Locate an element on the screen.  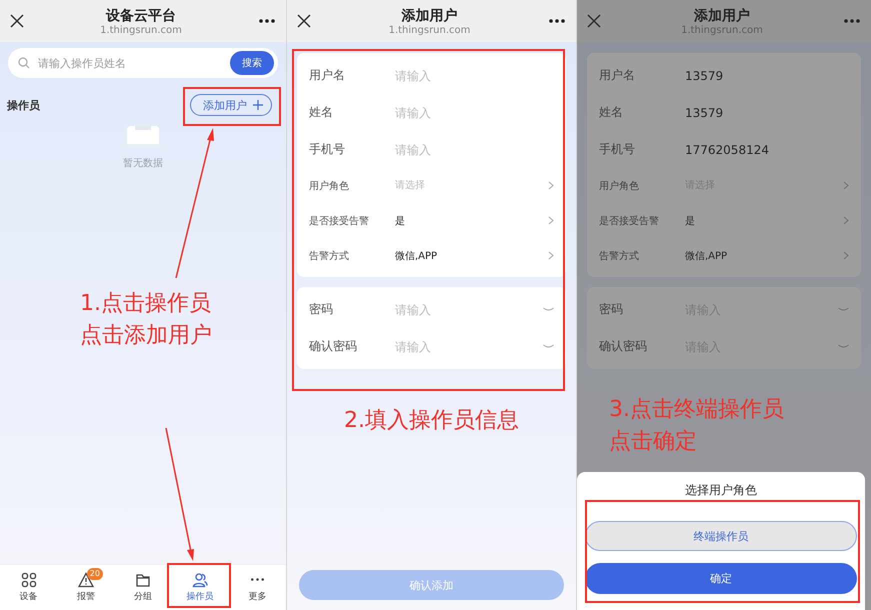
annotation-text: 1.点击操作员 is located at coordinates (146, 304).